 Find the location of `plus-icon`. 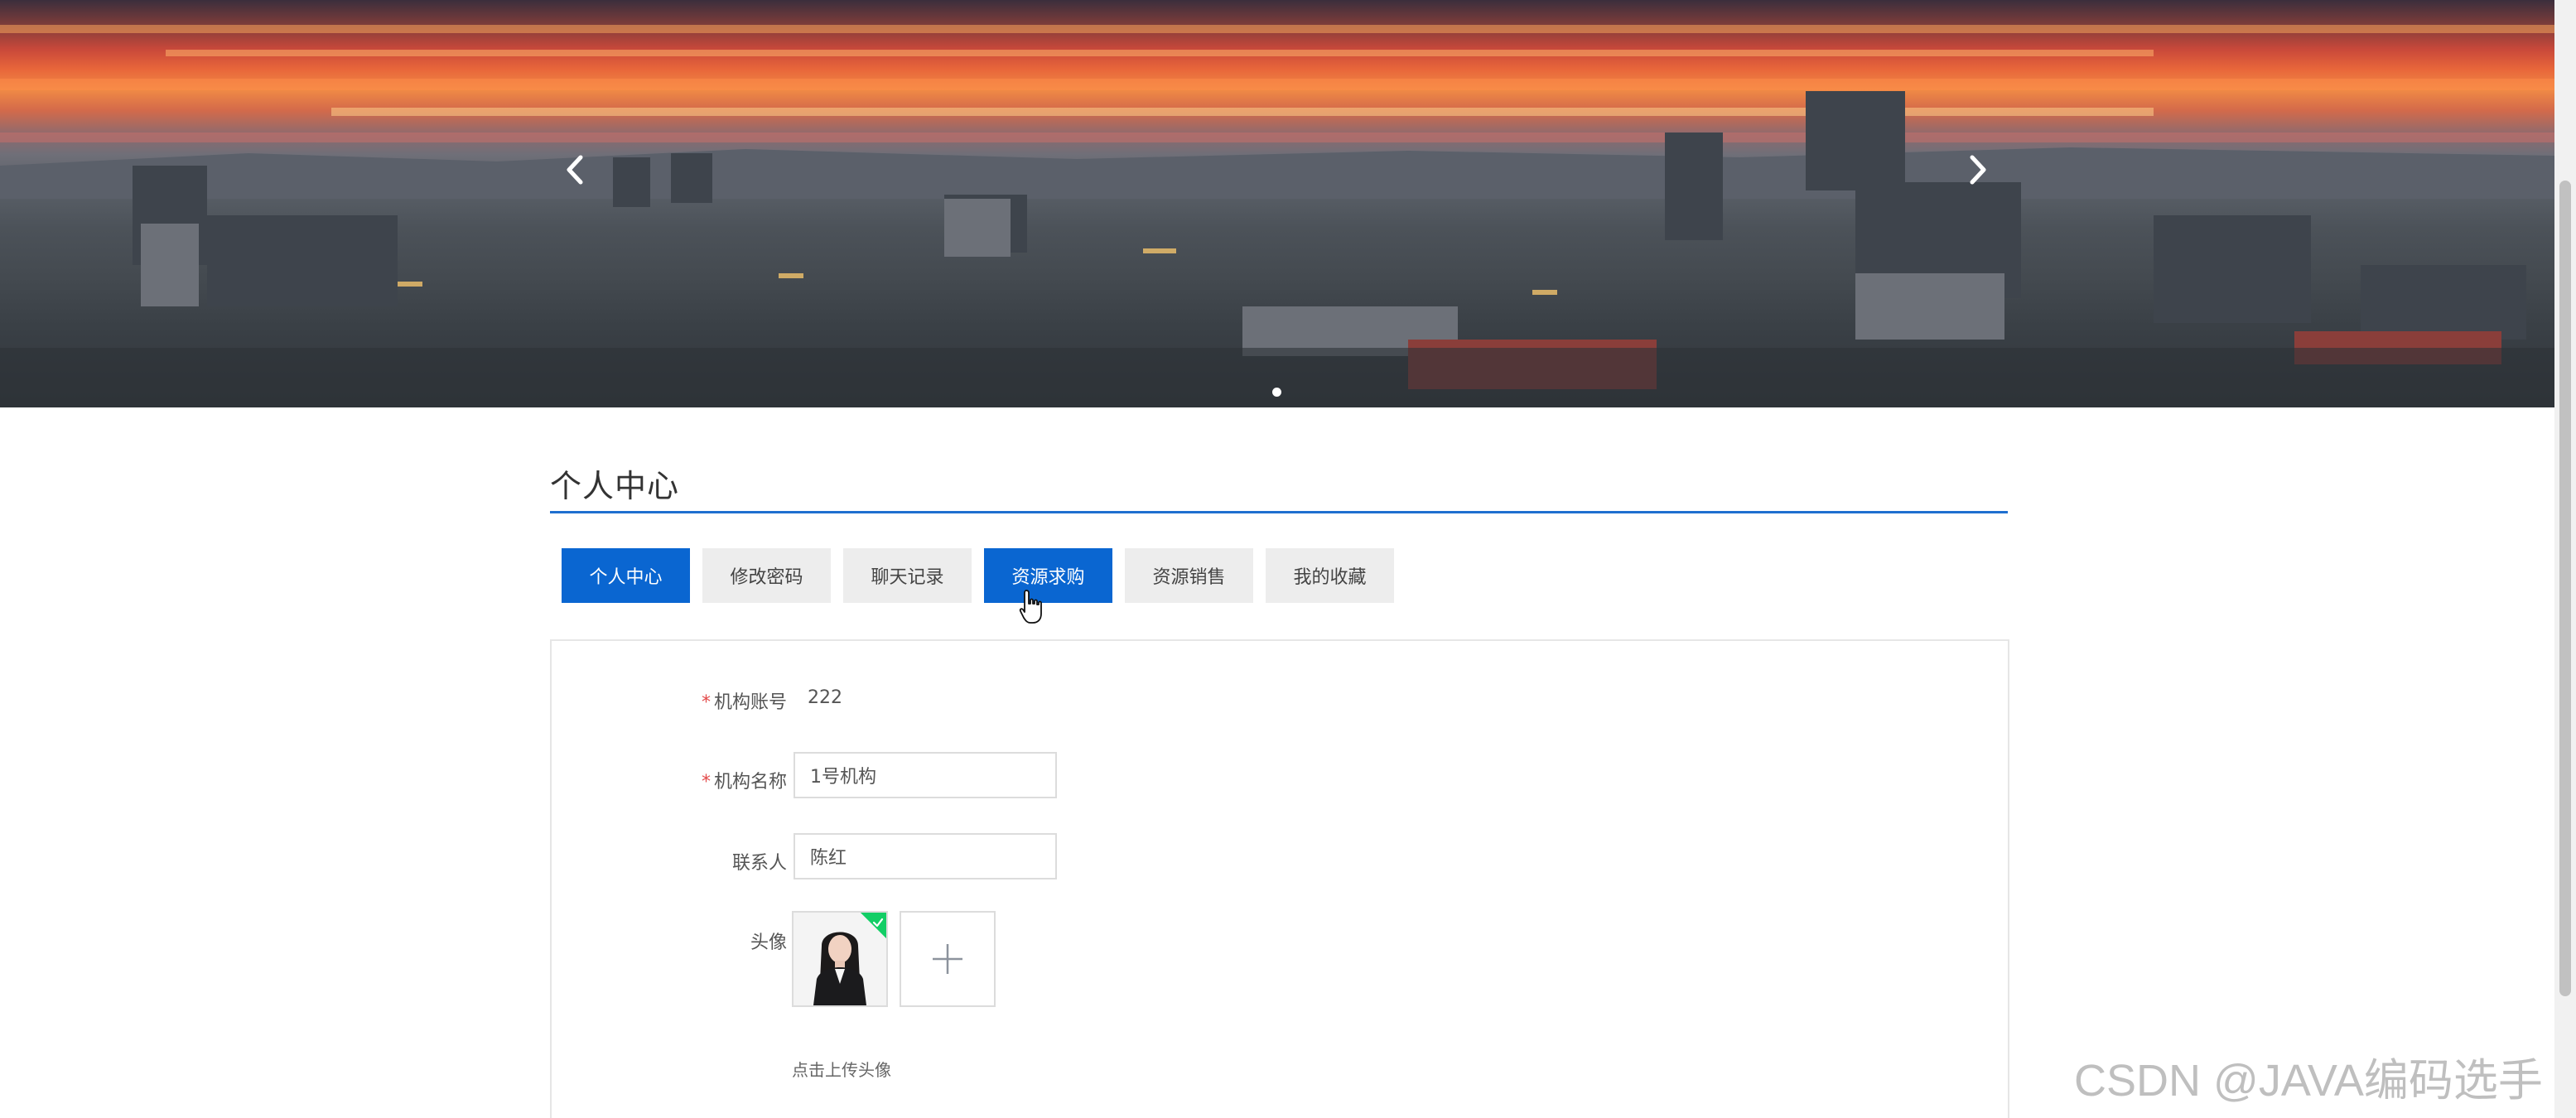

plus-icon is located at coordinates (948, 959).